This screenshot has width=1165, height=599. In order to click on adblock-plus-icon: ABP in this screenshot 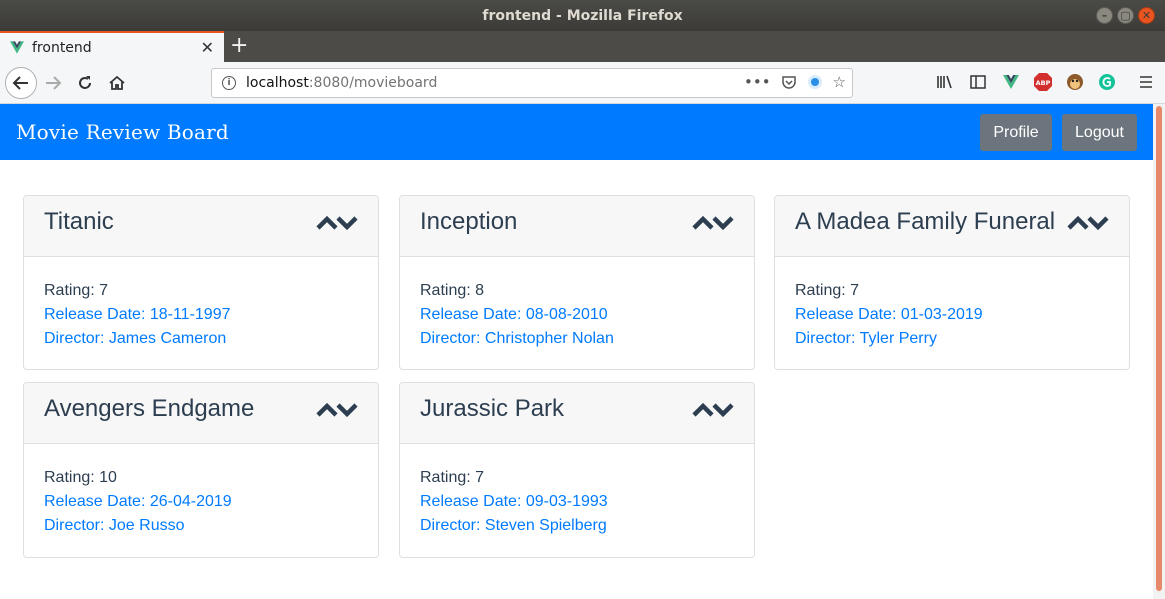, I will do `click(1043, 82)`.